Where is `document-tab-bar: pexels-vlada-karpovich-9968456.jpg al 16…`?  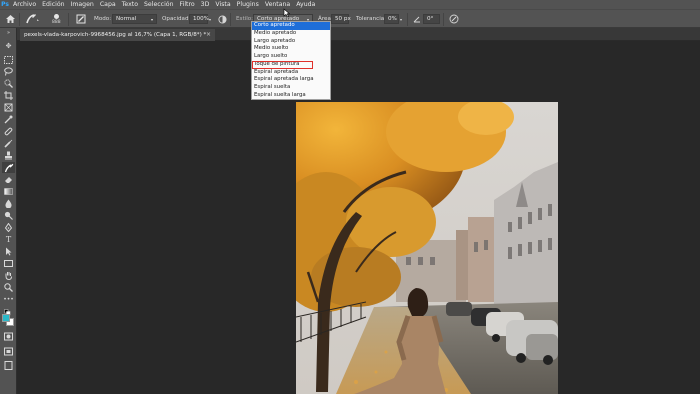 document-tab-bar: pexels-vlada-karpovich-9968456.jpg al 16… is located at coordinates (358, 34).